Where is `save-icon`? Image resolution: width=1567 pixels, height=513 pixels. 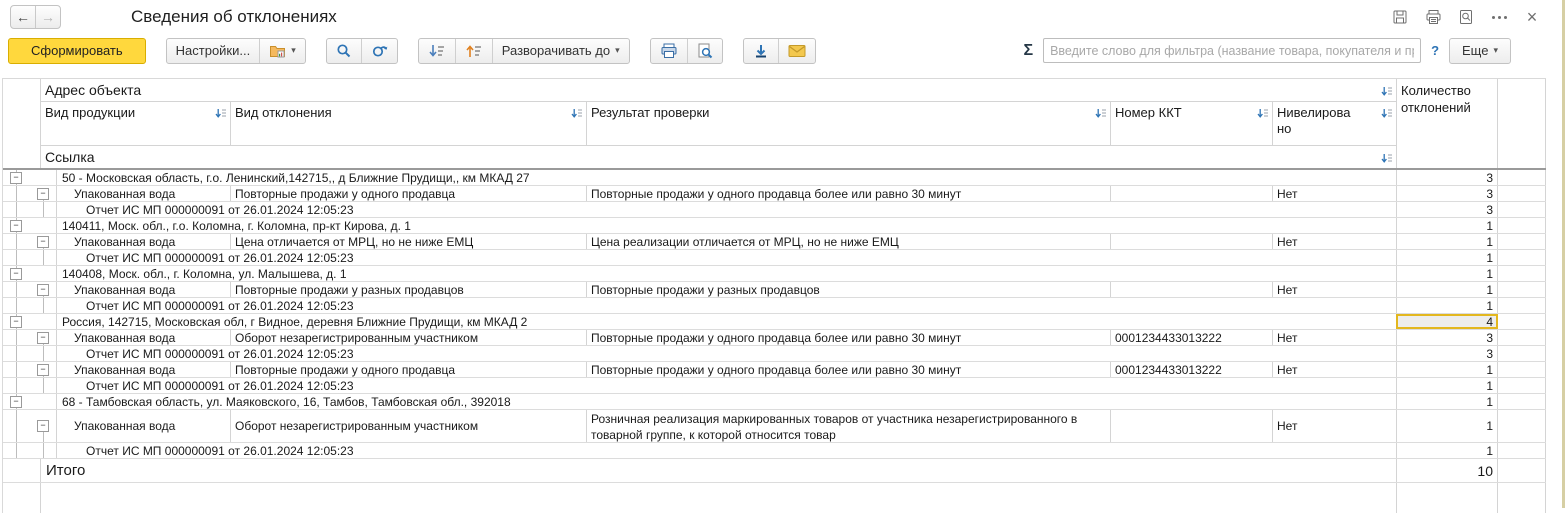 save-icon is located at coordinates (1400, 17).